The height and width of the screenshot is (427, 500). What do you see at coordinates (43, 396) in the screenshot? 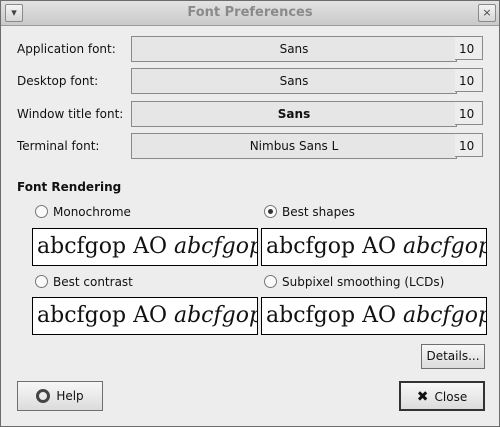
I see `lifebuoy-icon` at bounding box center [43, 396].